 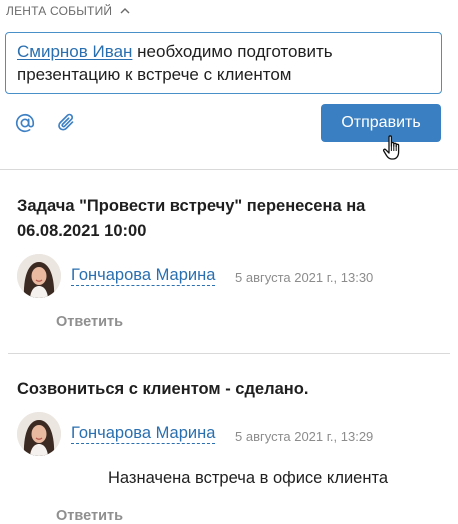 I want to click on event-timestamp: 5 августа 2021 г., 13:29, so click(x=304, y=436).